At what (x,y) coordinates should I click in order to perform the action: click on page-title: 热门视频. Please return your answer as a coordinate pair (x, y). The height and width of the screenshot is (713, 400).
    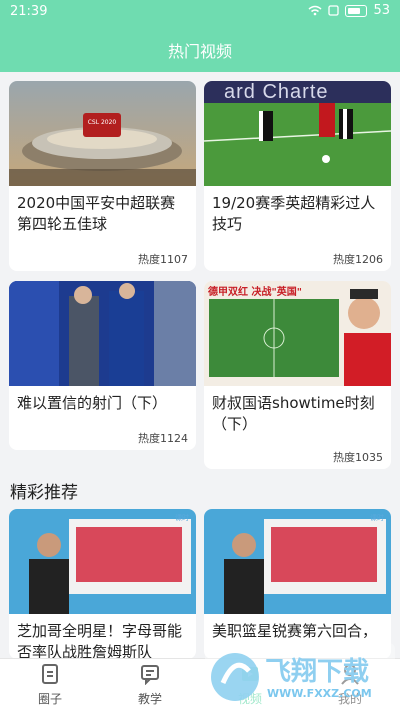
    Looking at the image, I should click on (199, 51).